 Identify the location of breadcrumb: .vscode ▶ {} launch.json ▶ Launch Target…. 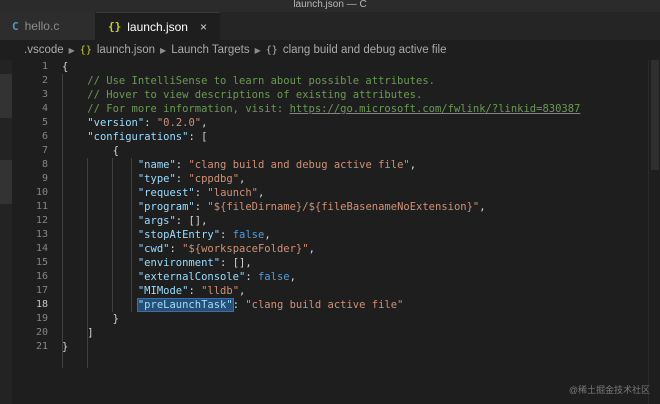
(330, 50).